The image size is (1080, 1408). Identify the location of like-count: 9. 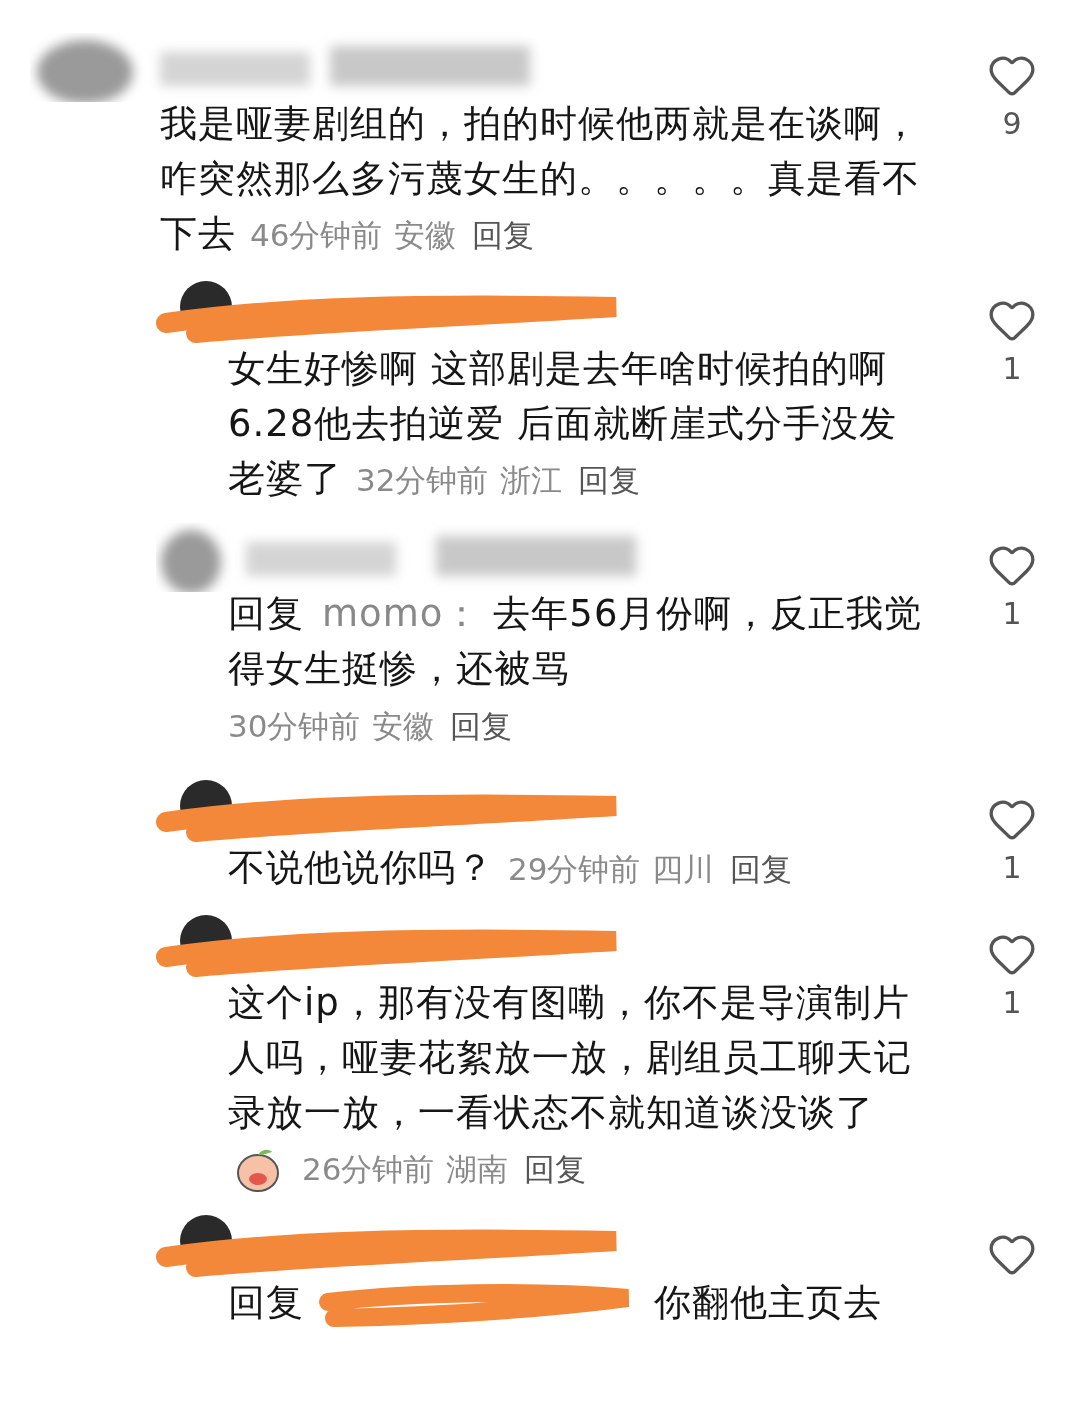
(1012, 123).